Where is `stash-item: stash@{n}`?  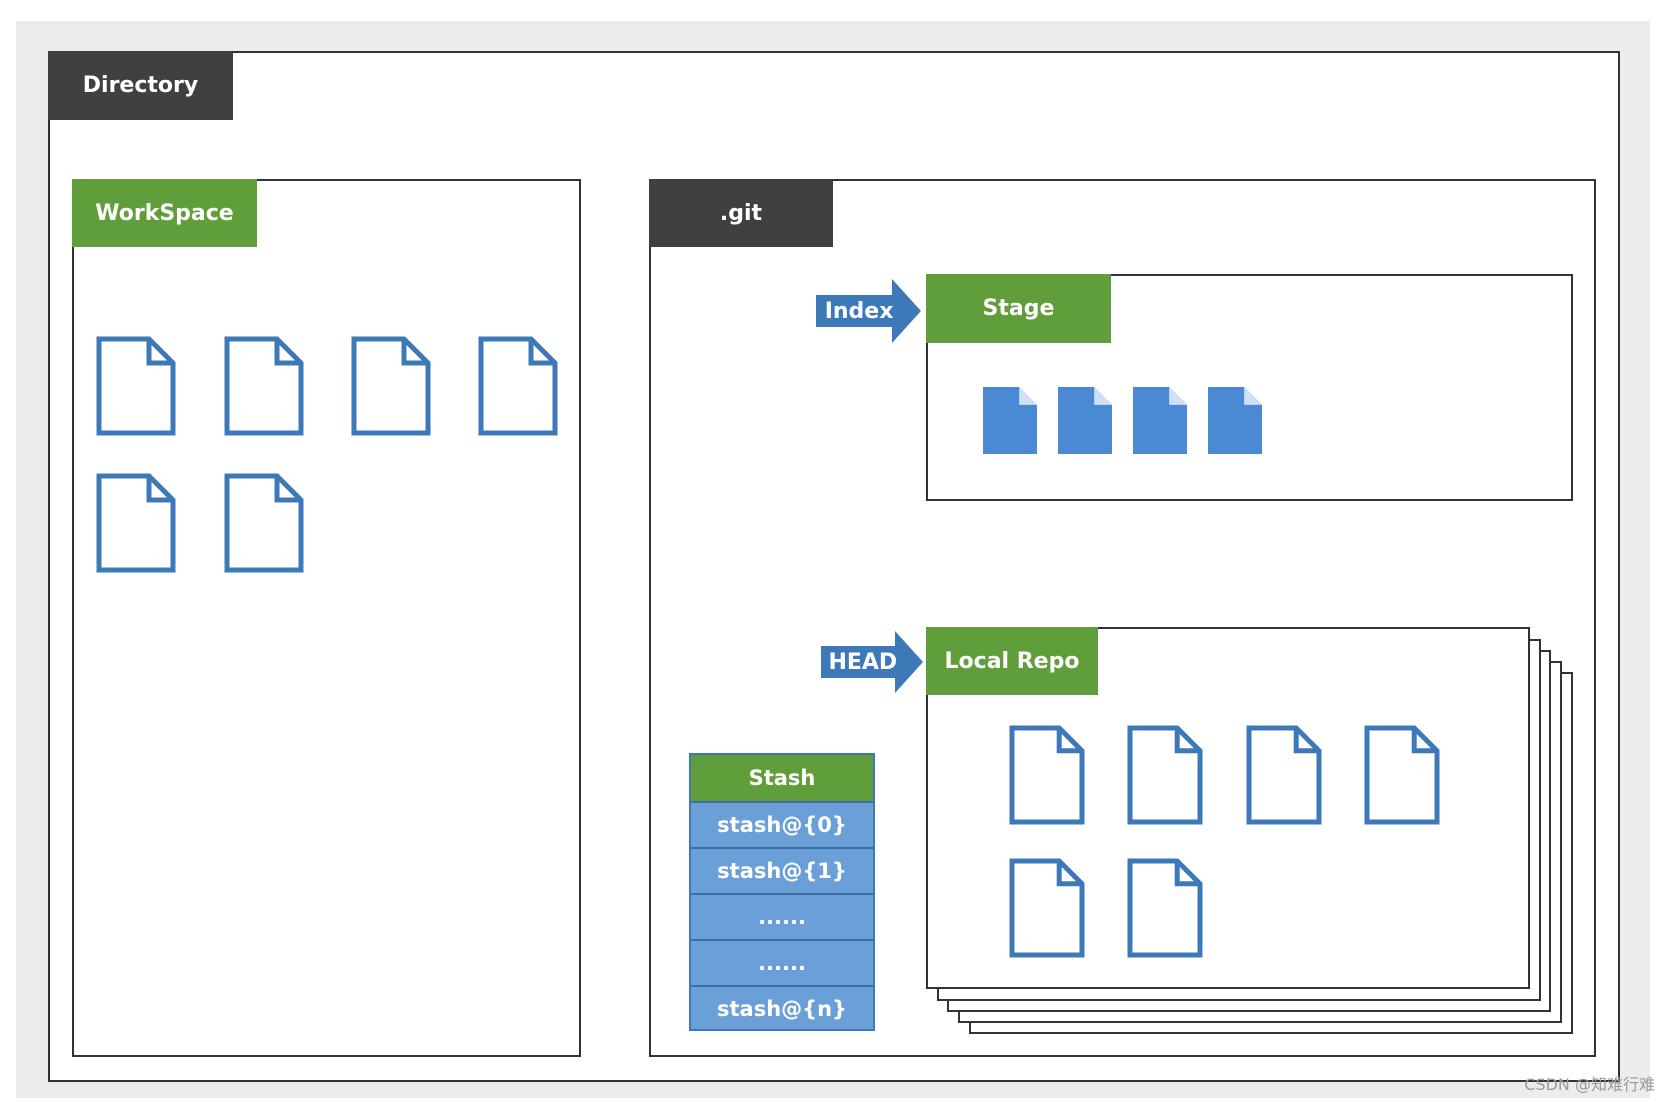 stash-item: stash@{n} is located at coordinates (782, 1008).